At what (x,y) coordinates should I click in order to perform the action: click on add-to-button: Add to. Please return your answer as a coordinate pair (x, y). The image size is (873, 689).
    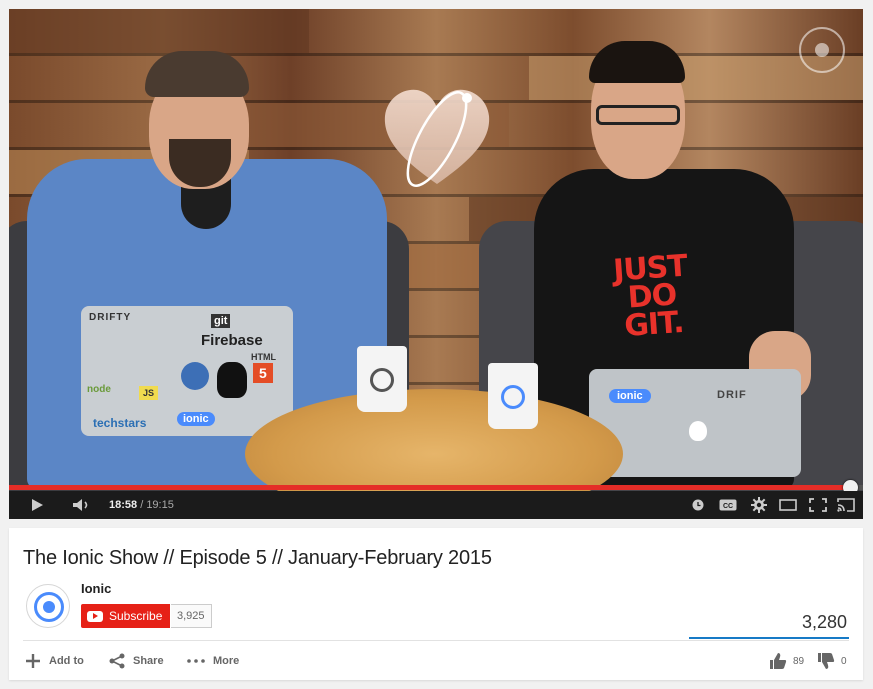
    Looking at the image, I should click on (54, 661).